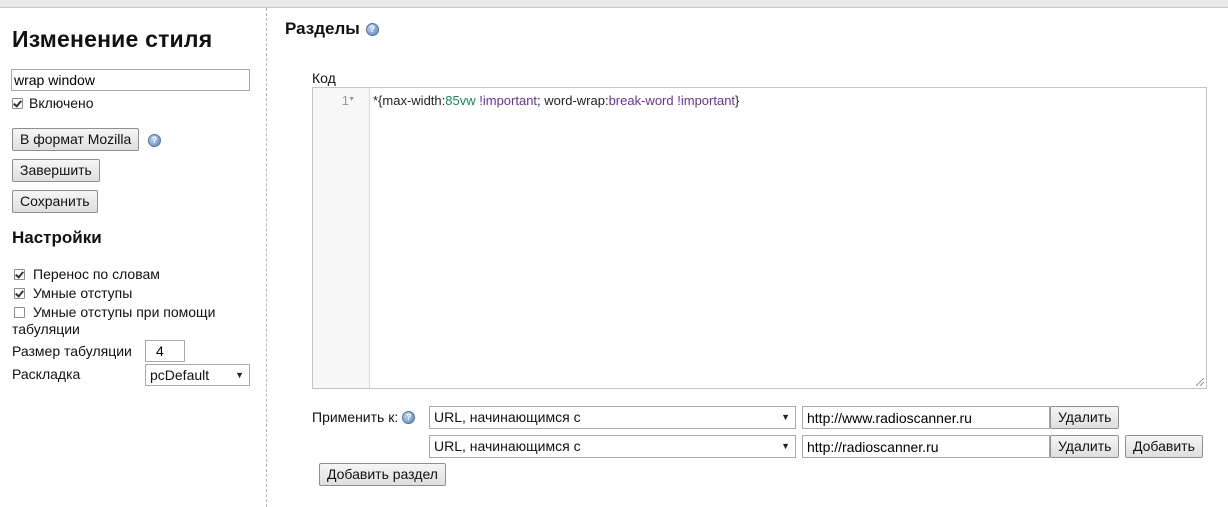 The image size is (1228, 507). I want to click on sections-title: Разделы ?, so click(332, 29).